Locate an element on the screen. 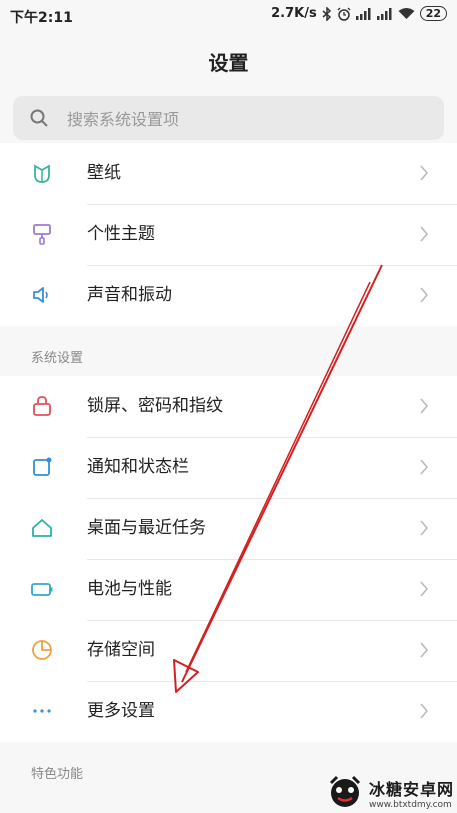 The image size is (457, 813). watermark: 冰糖安卓网 www.btxtdmy.com is located at coordinates (391, 792).